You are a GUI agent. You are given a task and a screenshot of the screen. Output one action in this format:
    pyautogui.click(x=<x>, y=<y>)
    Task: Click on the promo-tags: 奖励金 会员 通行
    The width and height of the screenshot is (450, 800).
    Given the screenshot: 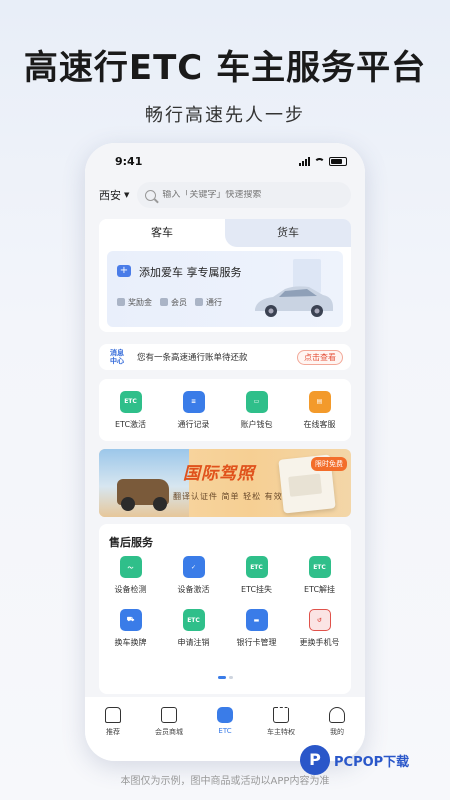 What is the action you would take?
    pyautogui.click(x=169, y=302)
    